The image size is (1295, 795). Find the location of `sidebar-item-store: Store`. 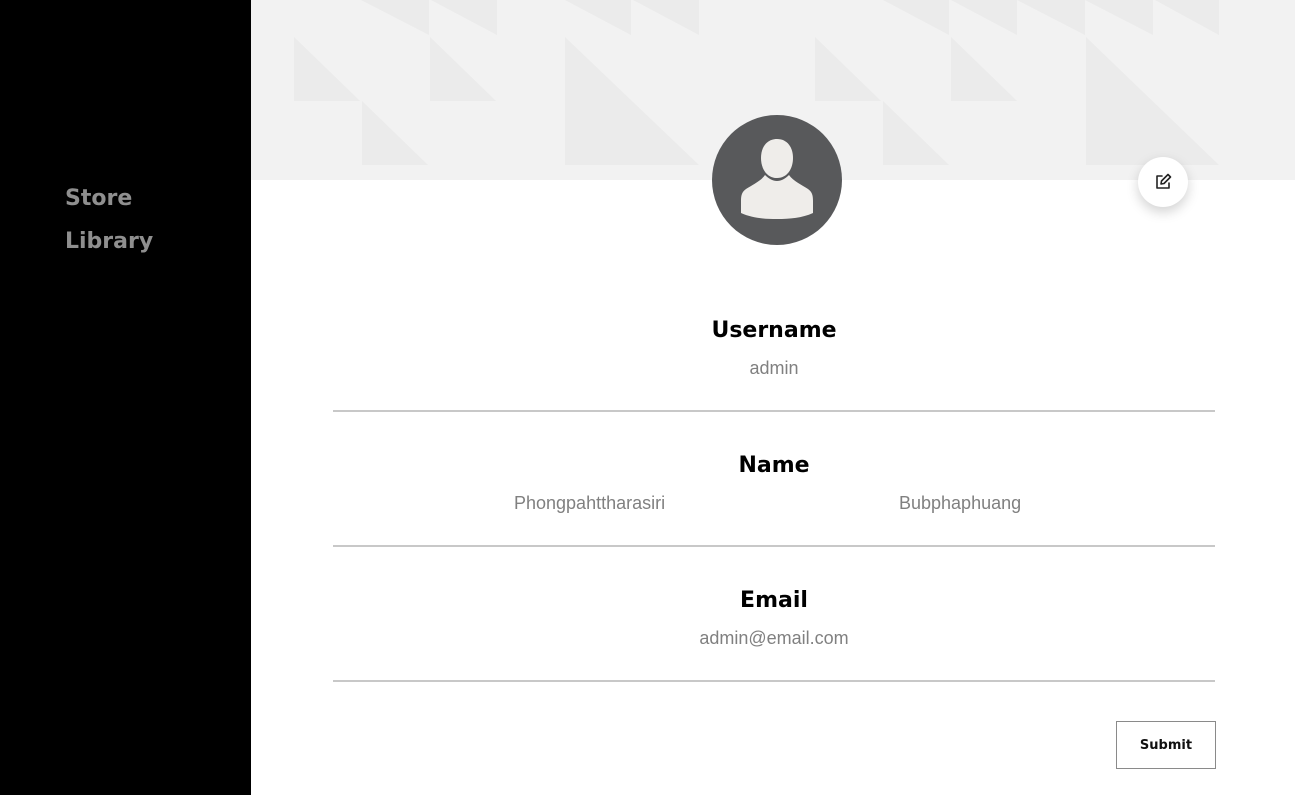

sidebar-item-store: Store is located at coordinates (98, 199).